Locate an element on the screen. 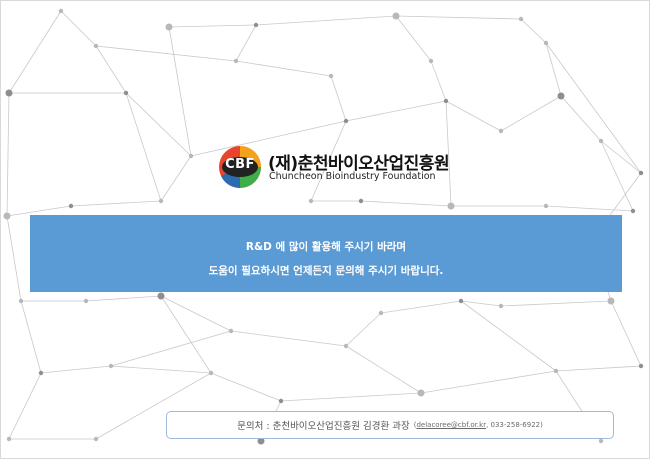 Image resolution: width=650 pixels, height=459 pixels. contact-email-link: delacoree@cbf.or.kr is located at coordinates (451, 425).